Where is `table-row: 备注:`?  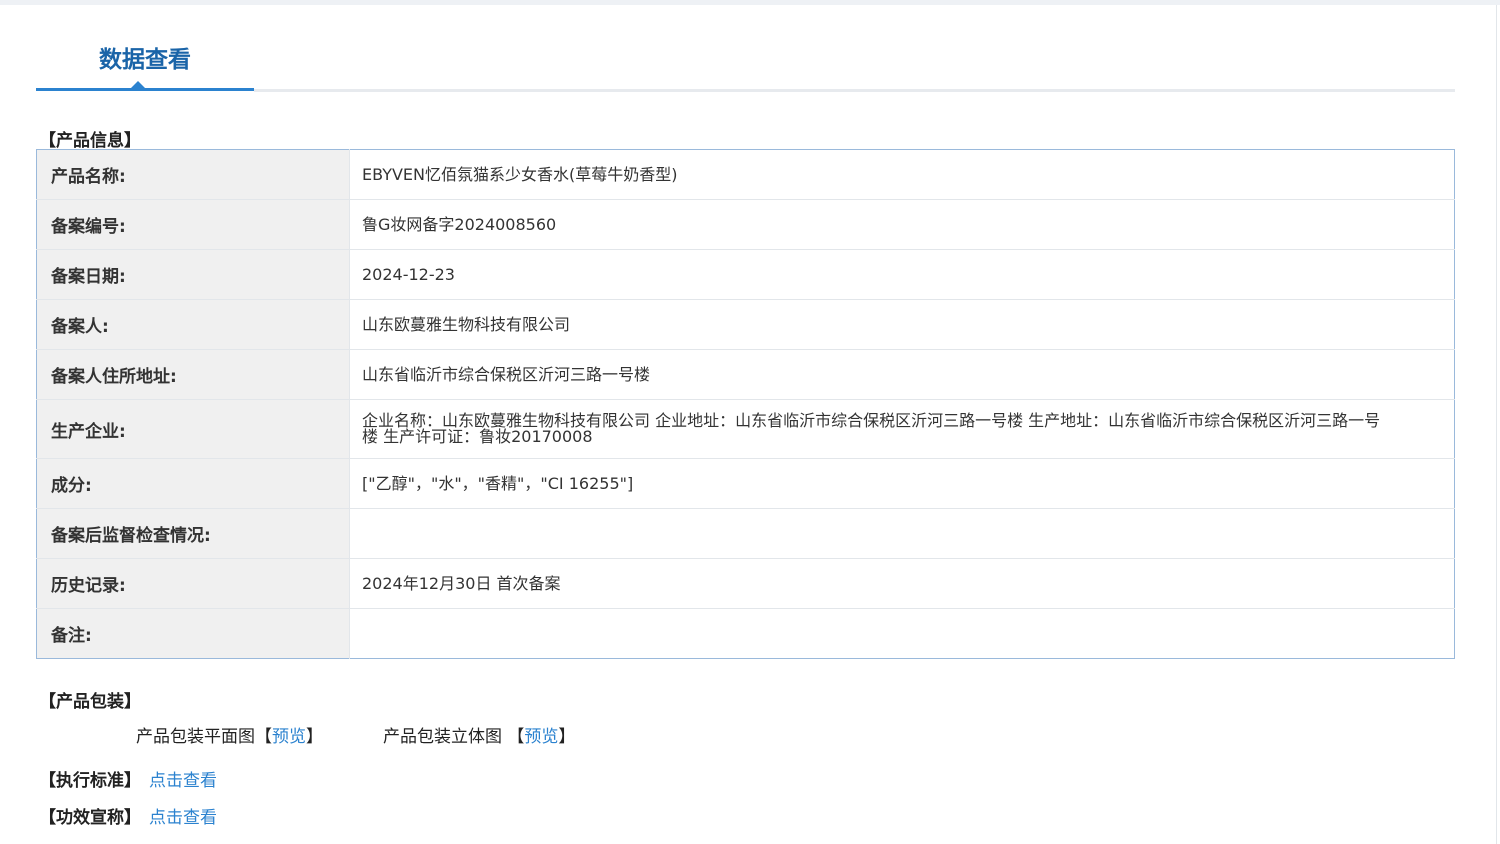 table-row: 备注: is located at coordinates (745, 633).